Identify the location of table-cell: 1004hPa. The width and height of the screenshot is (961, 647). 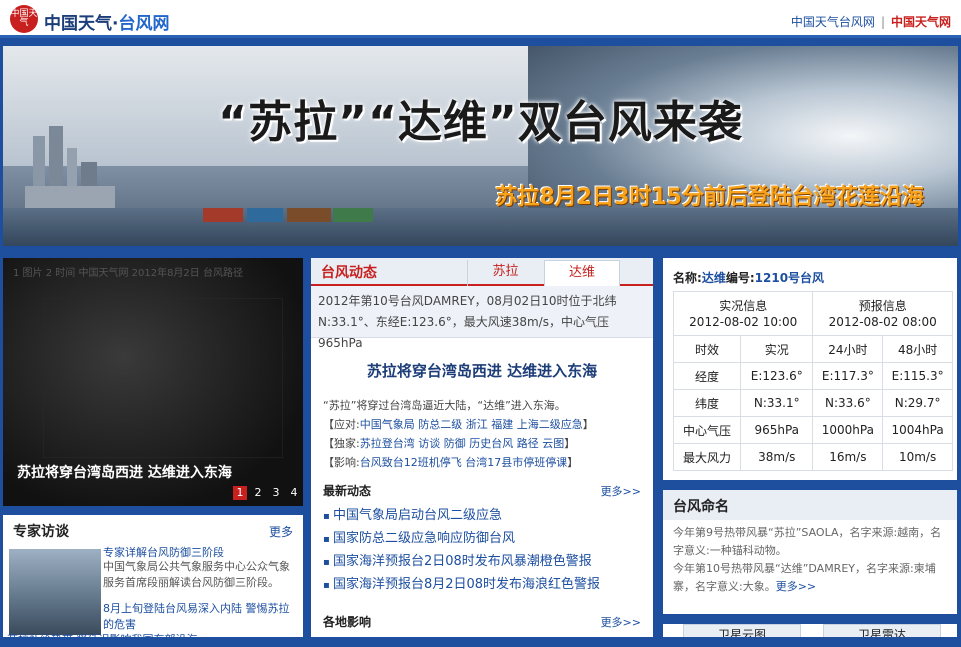
(917, 430).